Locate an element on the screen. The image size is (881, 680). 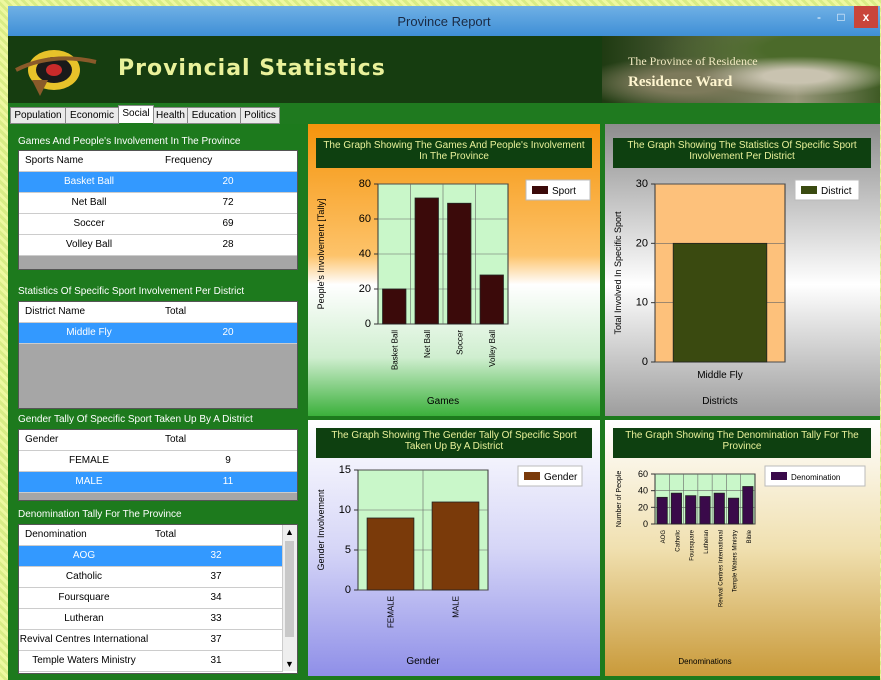
scroll-thumb is located at coordinates (289, 589).